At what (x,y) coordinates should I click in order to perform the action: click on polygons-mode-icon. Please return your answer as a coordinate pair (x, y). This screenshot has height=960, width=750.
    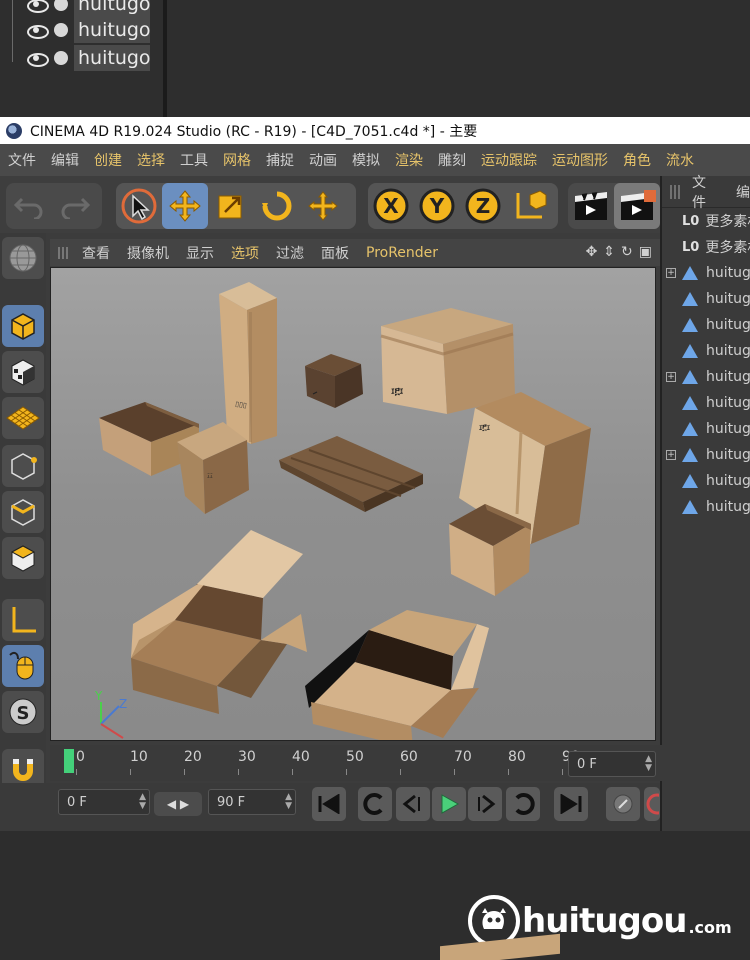
    Looking at the image, I should click on (23, 558).